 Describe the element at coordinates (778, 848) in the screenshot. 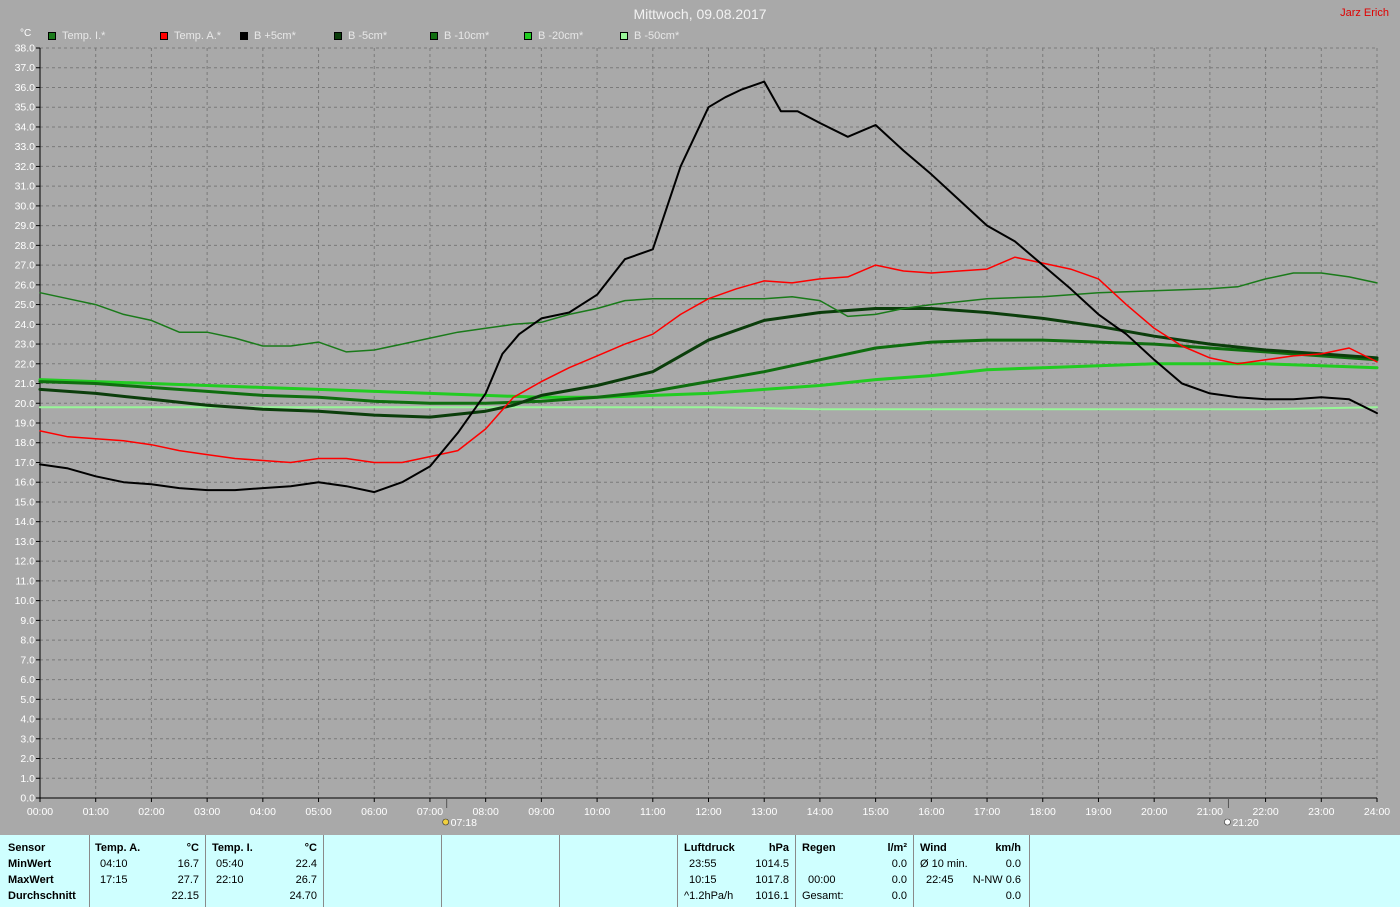

I see `pressure-unit: hPa` at that location.